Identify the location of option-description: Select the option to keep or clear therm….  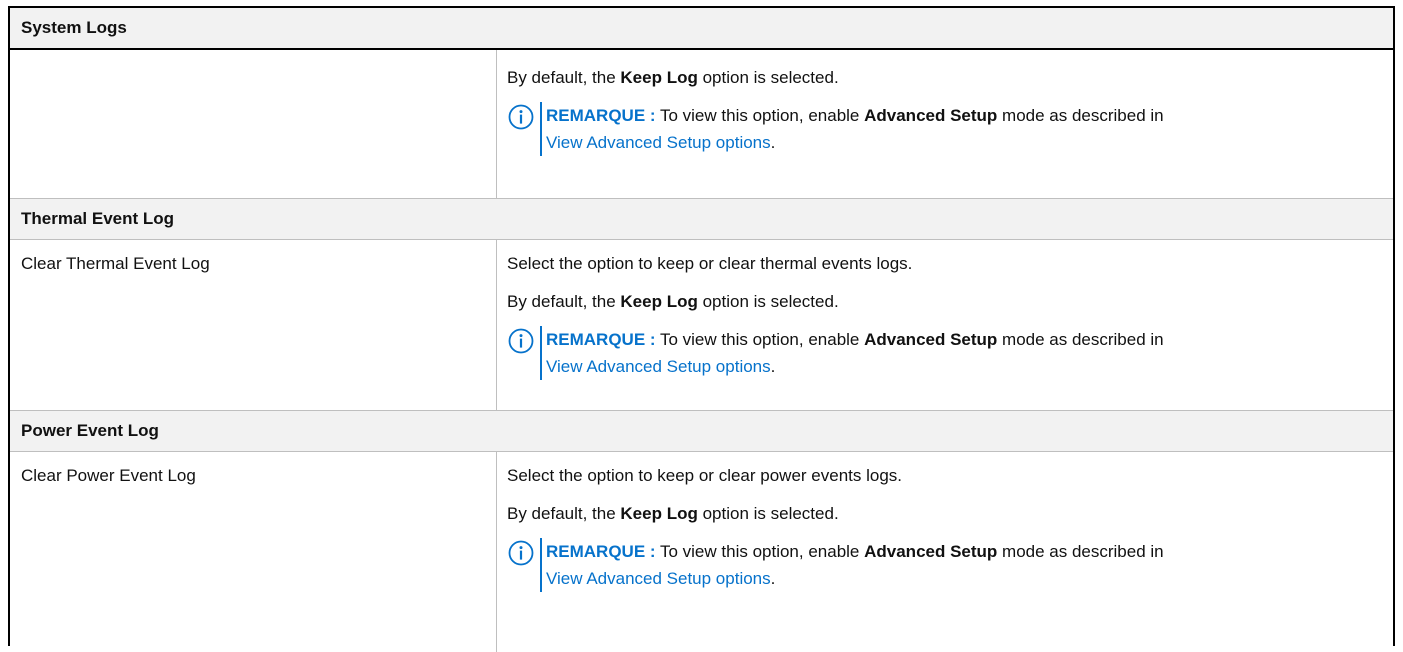
(710, 263).